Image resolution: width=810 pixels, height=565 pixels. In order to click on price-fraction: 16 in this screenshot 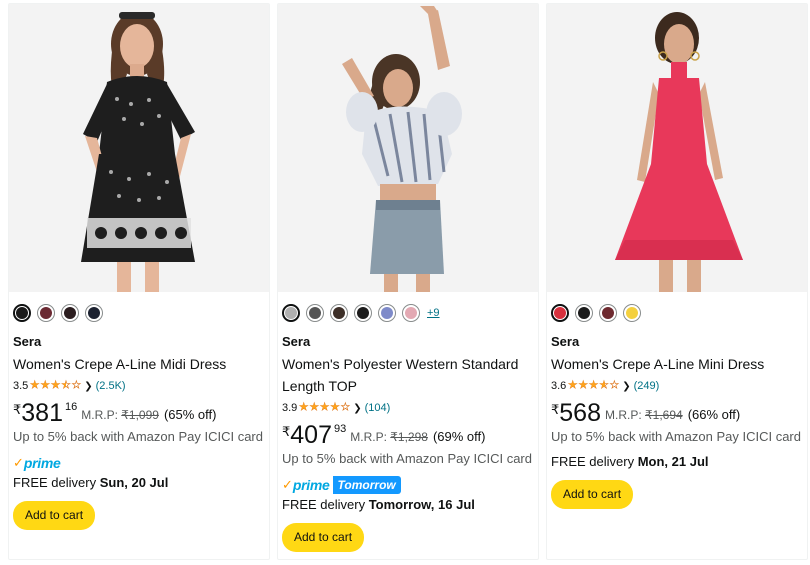, I will do `click(71, 407)`.